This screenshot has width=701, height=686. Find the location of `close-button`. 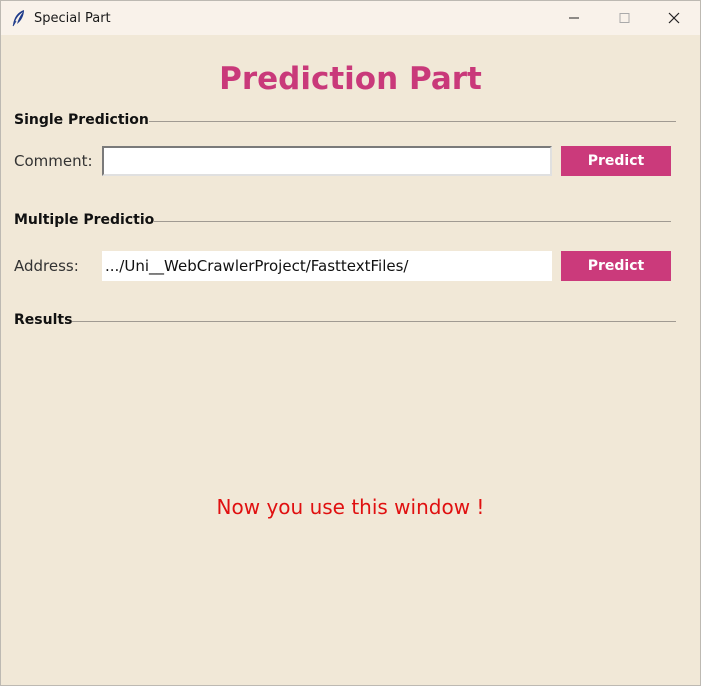

close-button is located at coordinates (674, 18).